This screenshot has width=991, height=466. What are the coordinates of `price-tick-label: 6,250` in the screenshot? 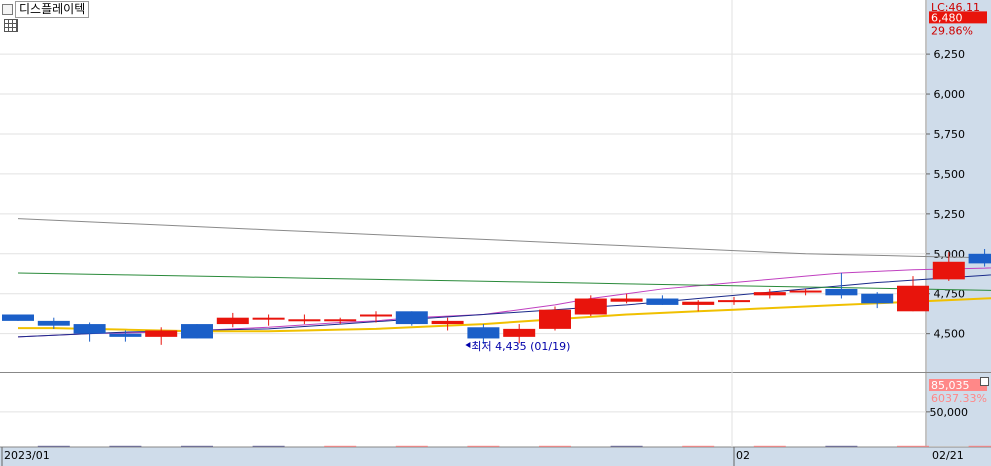 It's located at (950, 54).